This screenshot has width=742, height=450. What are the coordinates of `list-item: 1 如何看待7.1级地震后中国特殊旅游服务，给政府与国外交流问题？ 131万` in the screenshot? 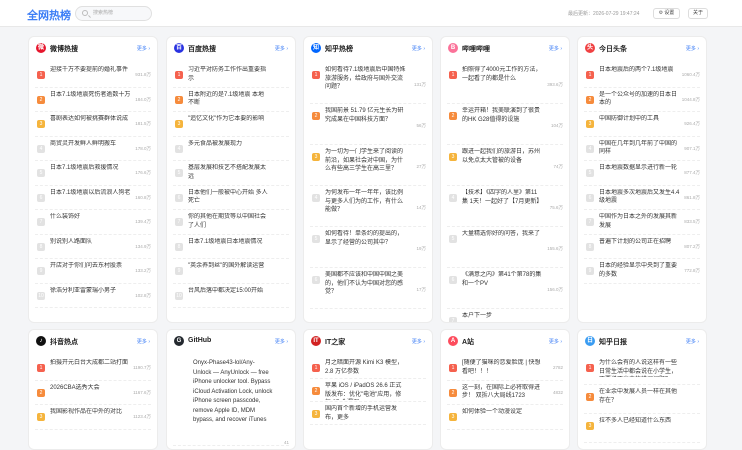 It's located at (368, 83).